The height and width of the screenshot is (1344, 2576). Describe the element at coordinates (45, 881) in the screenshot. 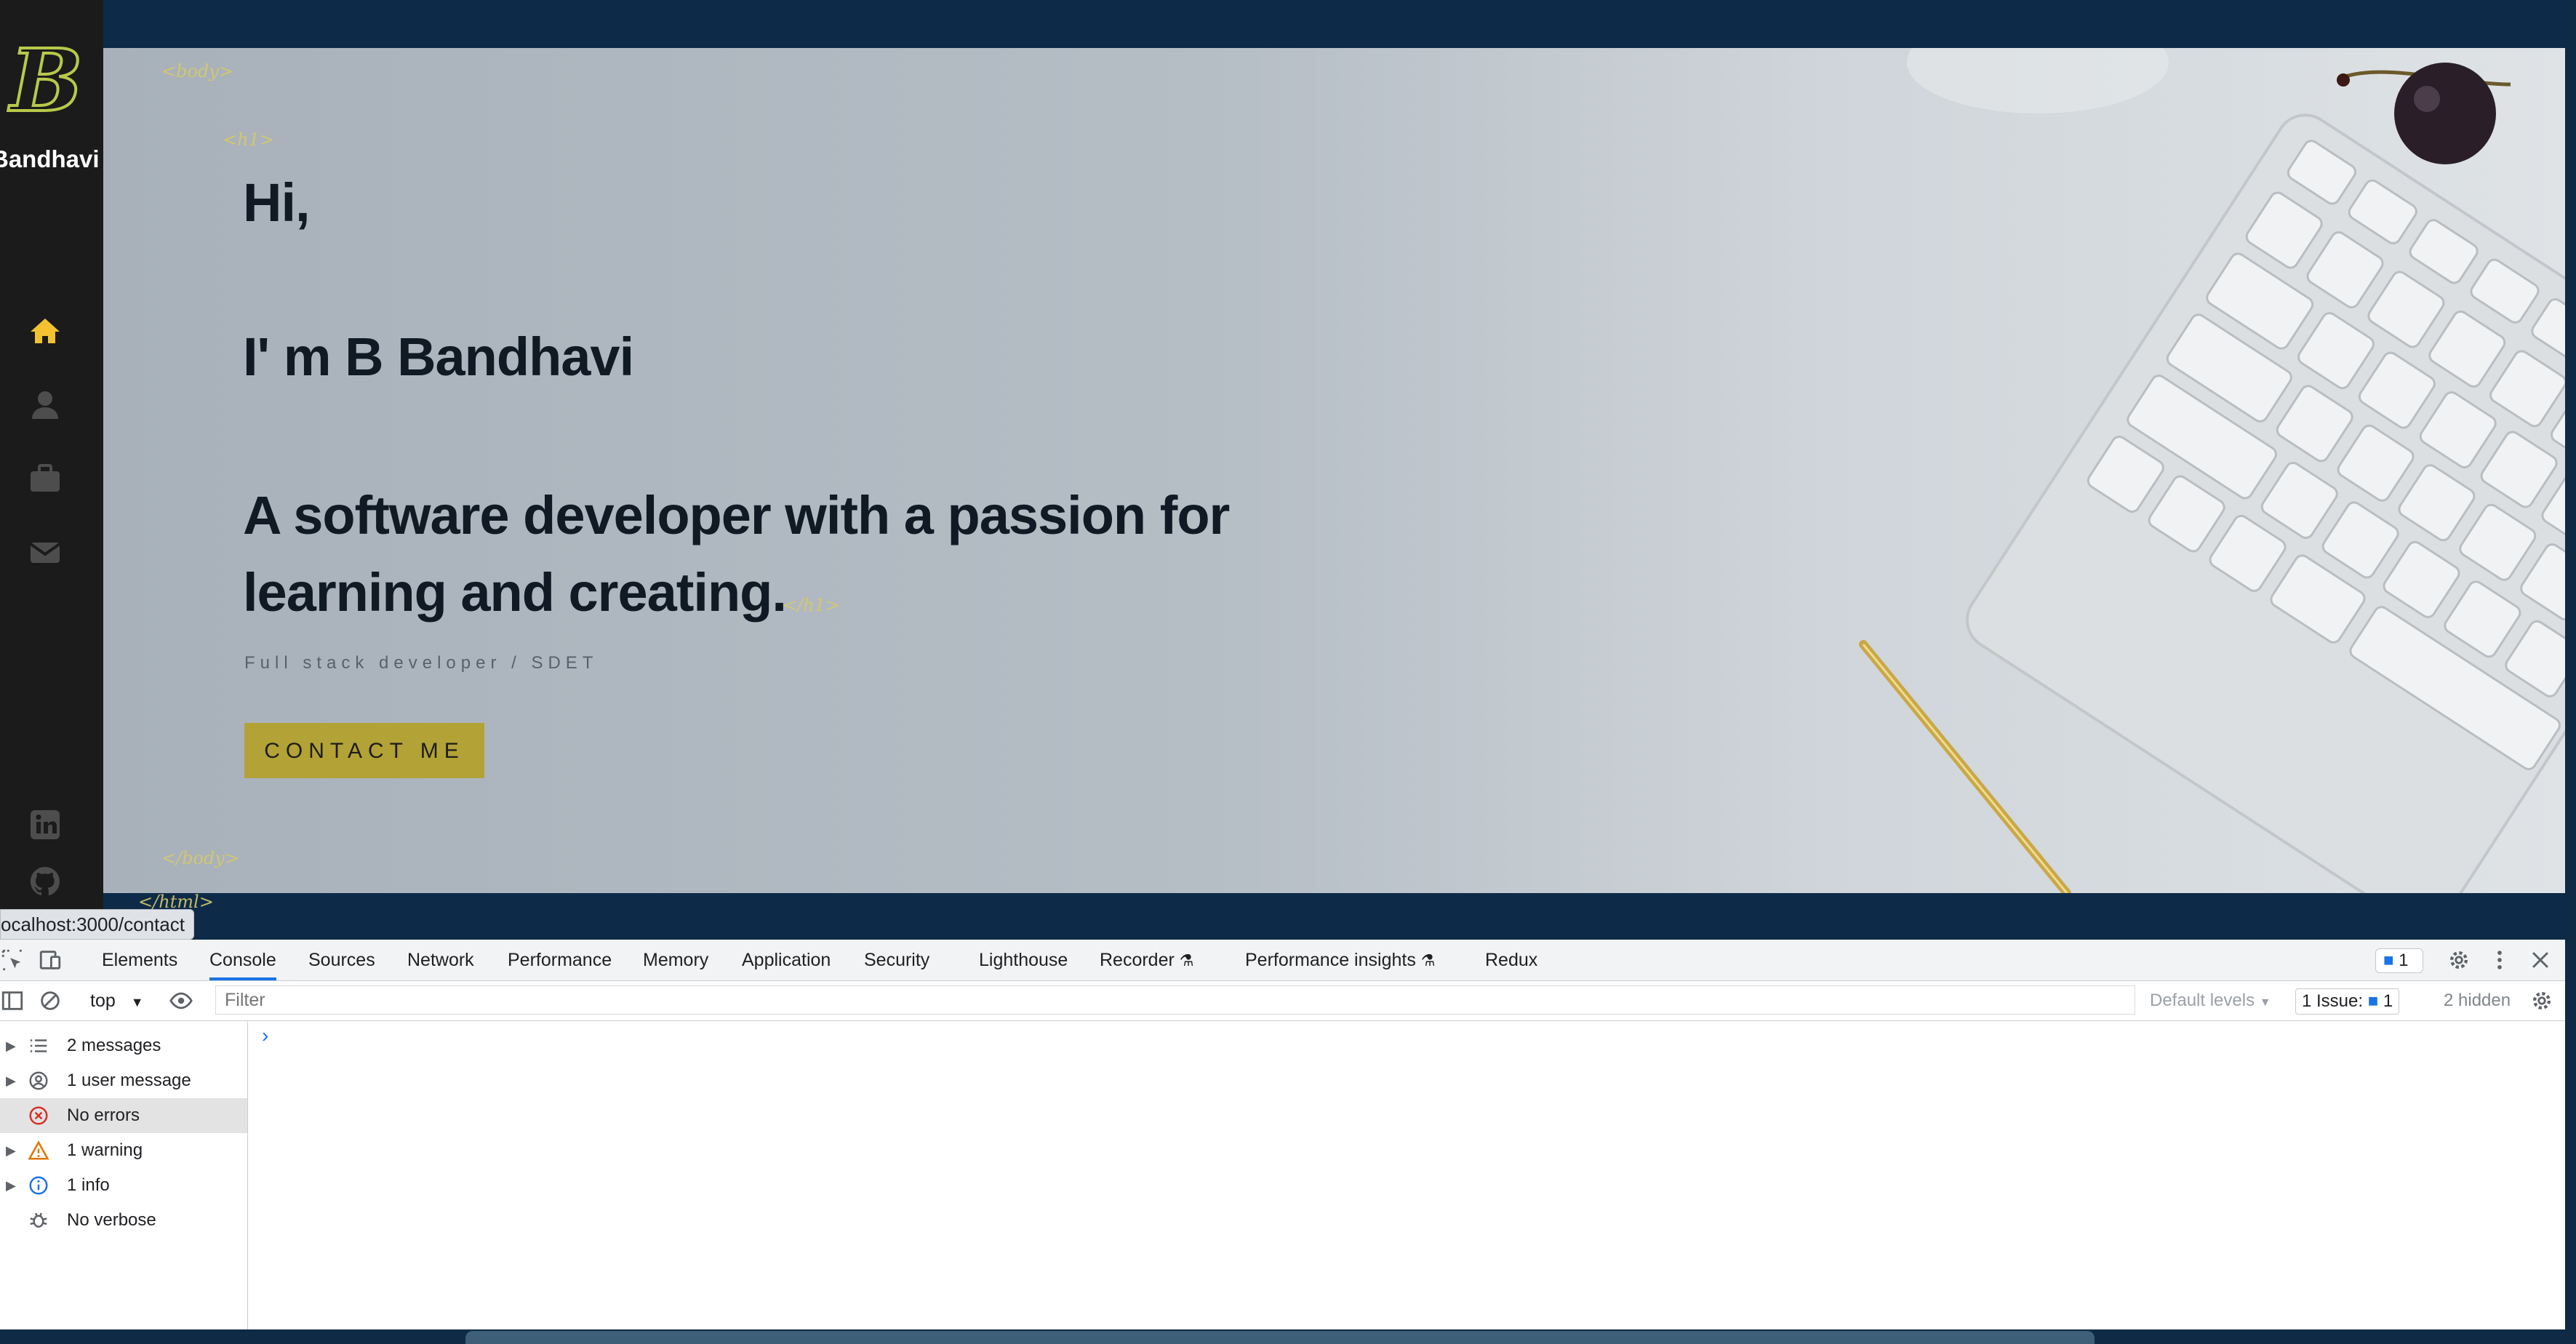

I see `github-icon` at that location.